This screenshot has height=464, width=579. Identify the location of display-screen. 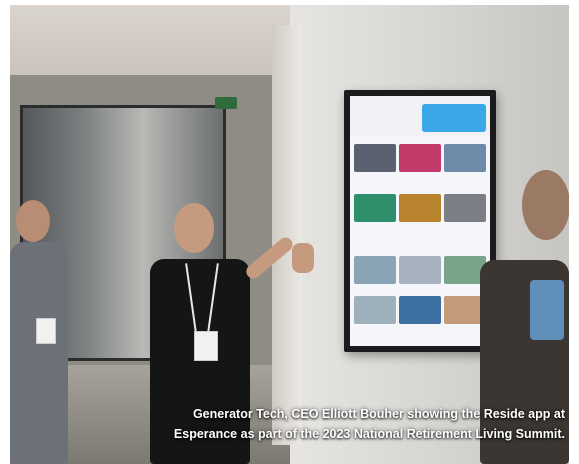
(420, 221).